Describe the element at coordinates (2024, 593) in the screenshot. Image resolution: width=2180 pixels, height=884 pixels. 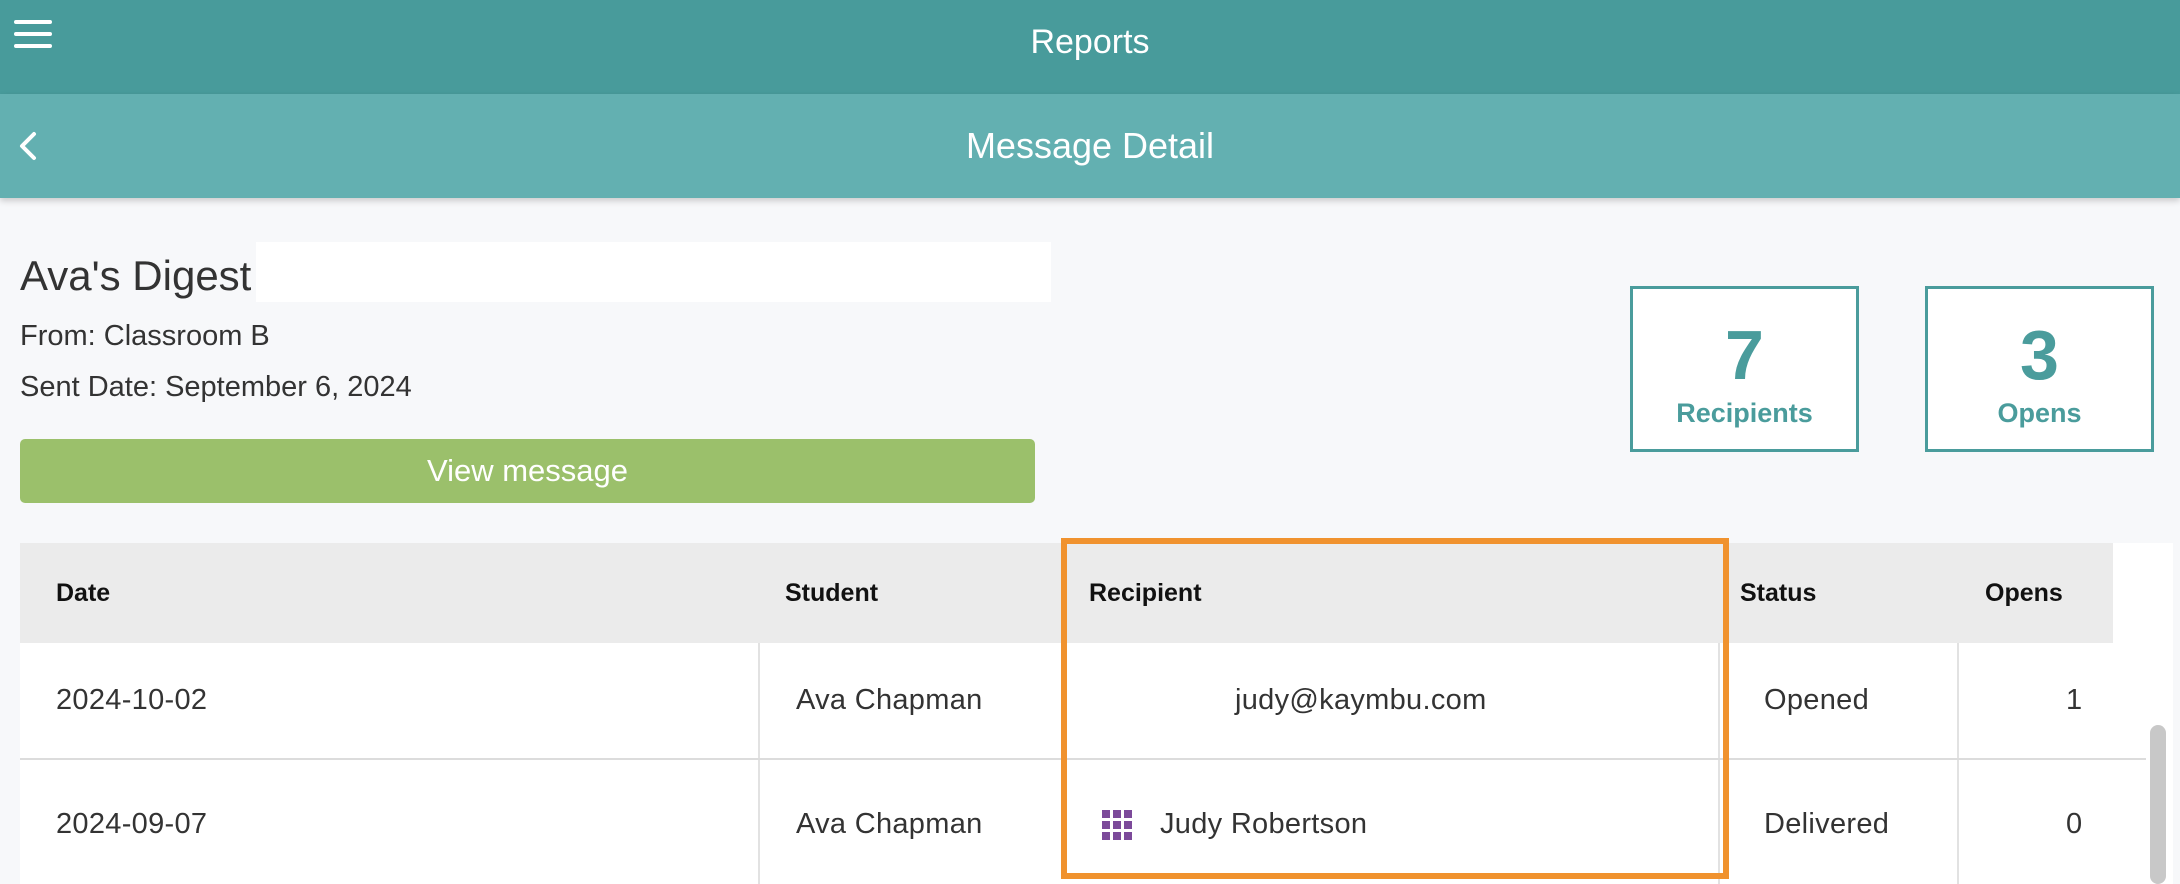
I see `column-header-opens: Opens` at that location.